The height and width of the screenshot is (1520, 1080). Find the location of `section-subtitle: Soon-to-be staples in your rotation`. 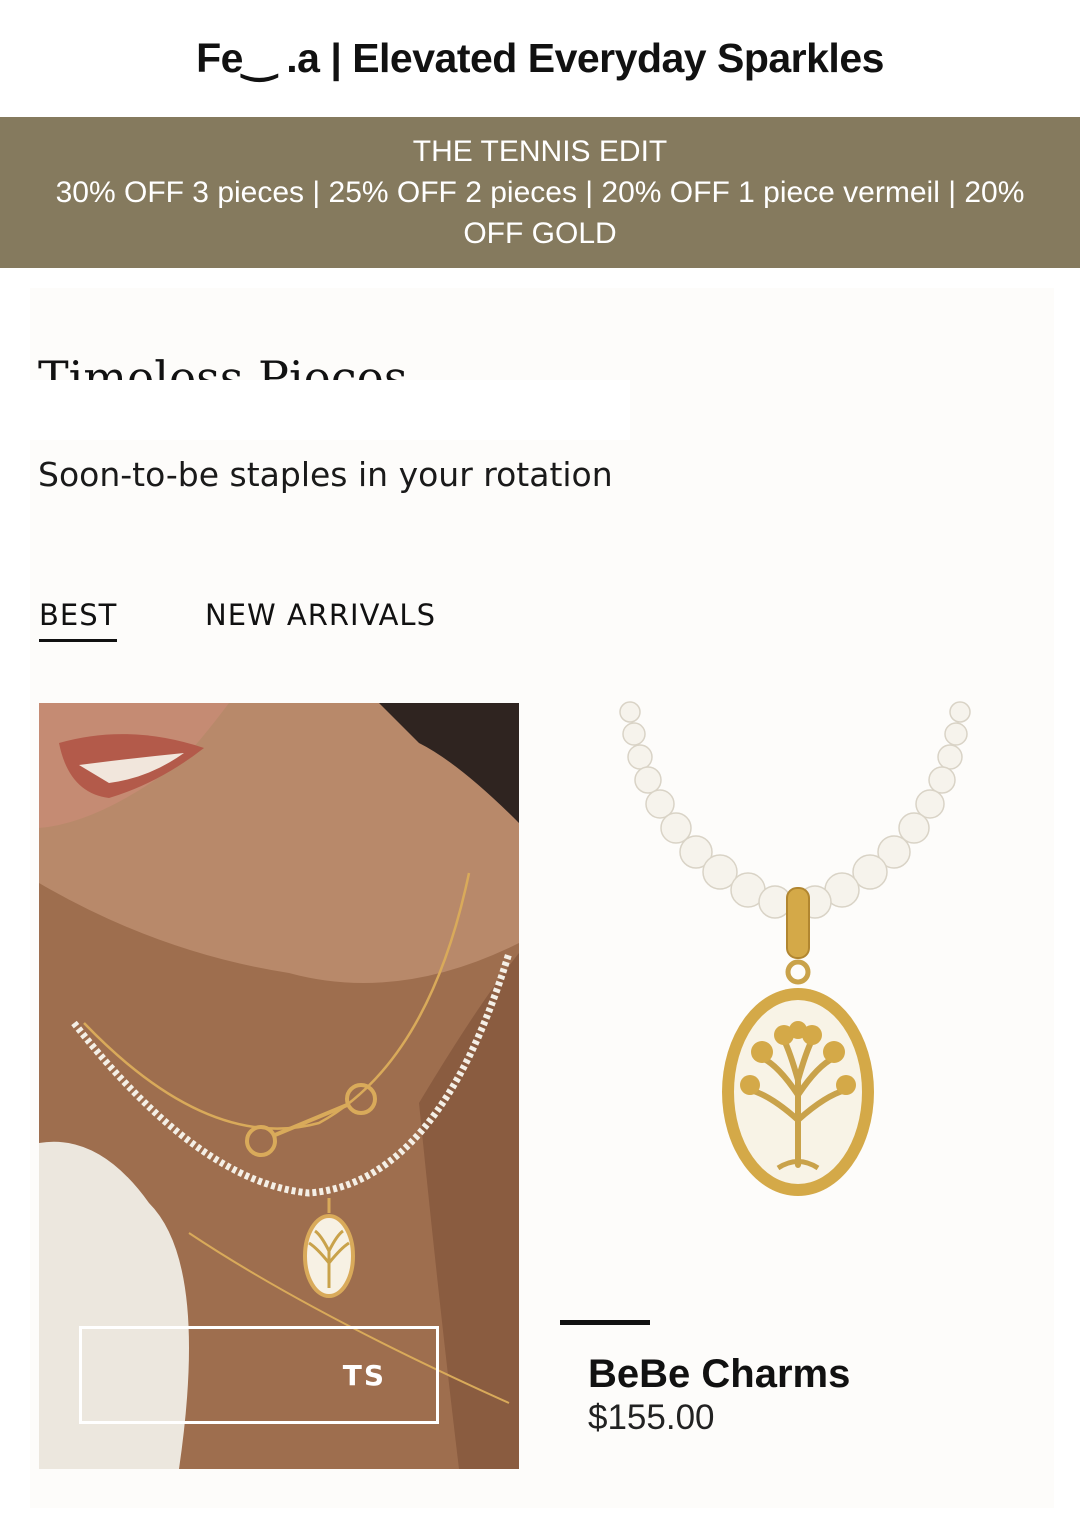

section-subtitle: Soon-to-be staples in your rotation is located at coordinates (325, 474).